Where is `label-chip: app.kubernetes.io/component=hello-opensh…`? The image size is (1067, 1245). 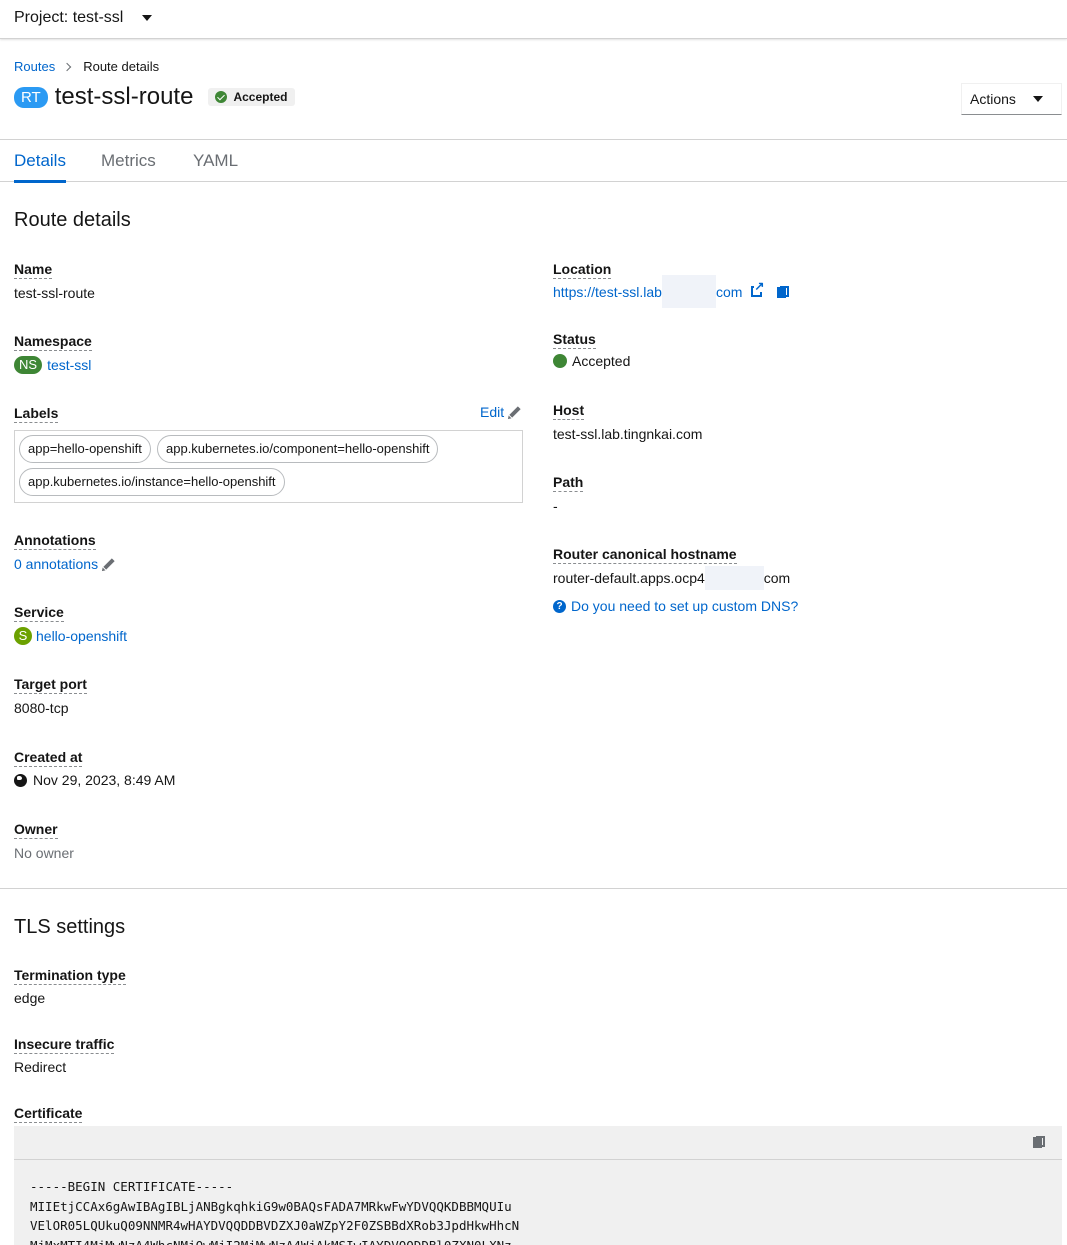 label-chip: app.kubernetes.io/component=hello-opensh… is located at coordinates (298, 449).